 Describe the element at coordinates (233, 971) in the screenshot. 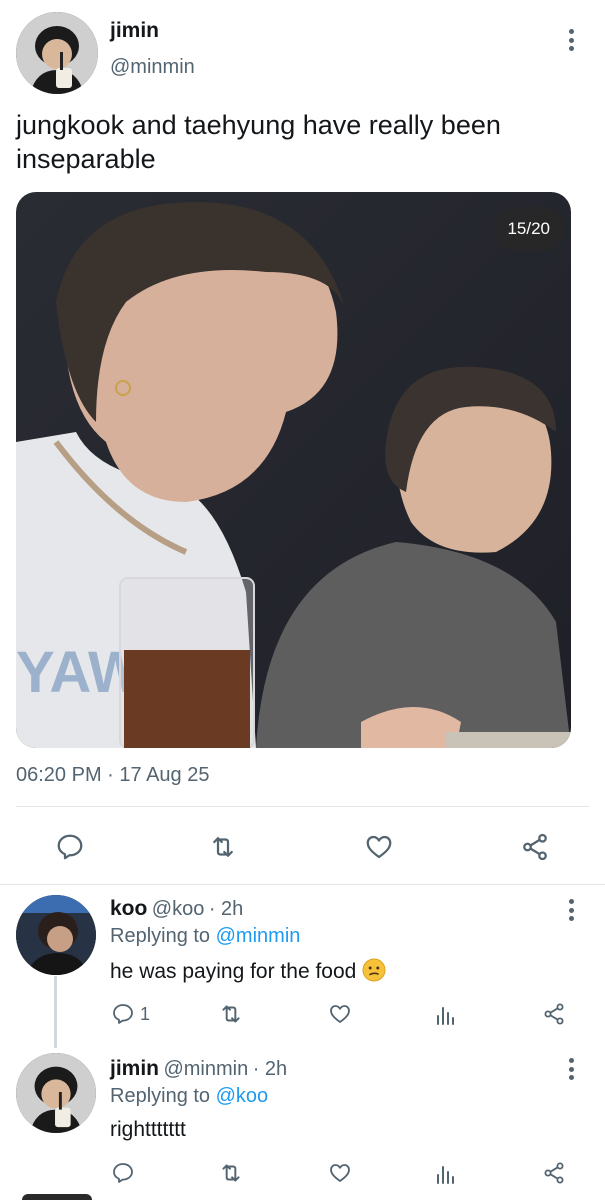

I see `reply-body: he was paying for the food` at that location.